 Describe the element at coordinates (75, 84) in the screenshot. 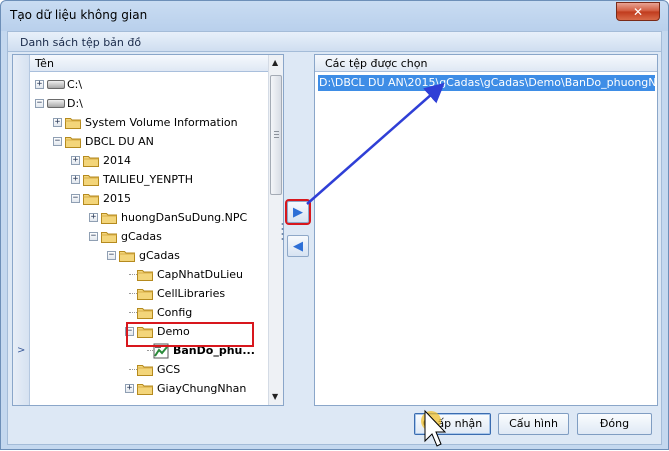

I see `tree-node-label: C:\` at that location.